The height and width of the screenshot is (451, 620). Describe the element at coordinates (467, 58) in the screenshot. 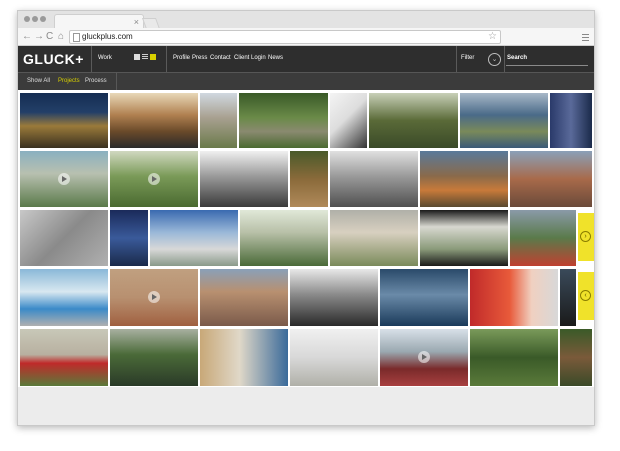

I see `filter-label: Filter` at that location.